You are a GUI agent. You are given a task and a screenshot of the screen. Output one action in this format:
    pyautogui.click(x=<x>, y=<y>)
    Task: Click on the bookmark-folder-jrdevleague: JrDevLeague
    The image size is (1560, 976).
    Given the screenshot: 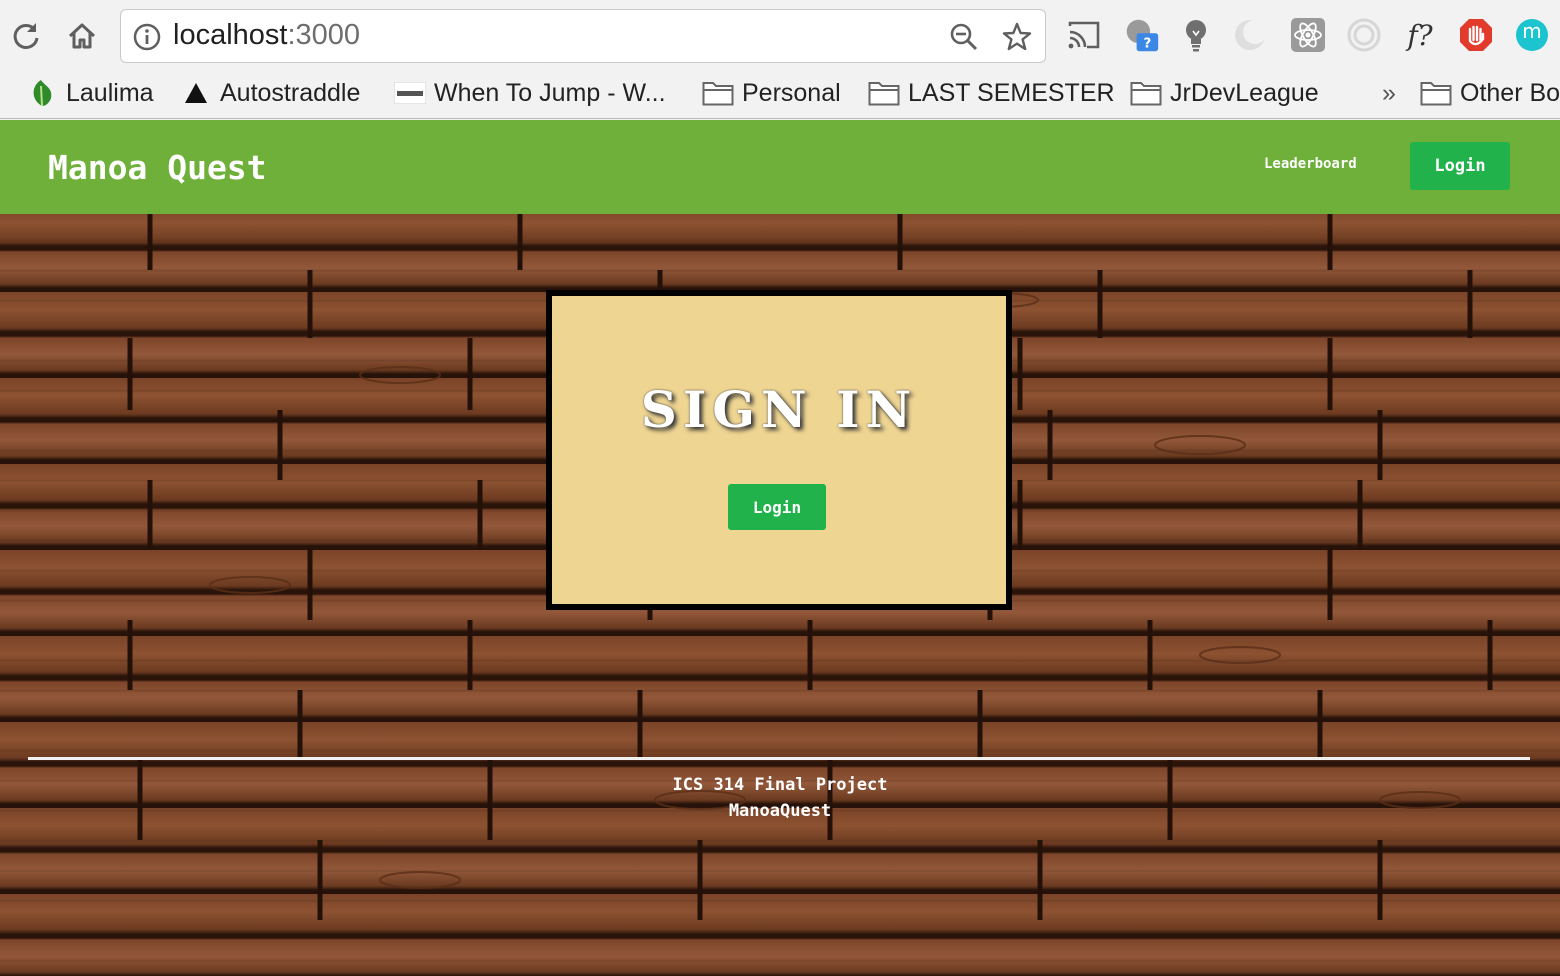 What is the action you would take?
    pyautogui.click(x=1224, y=93)
    